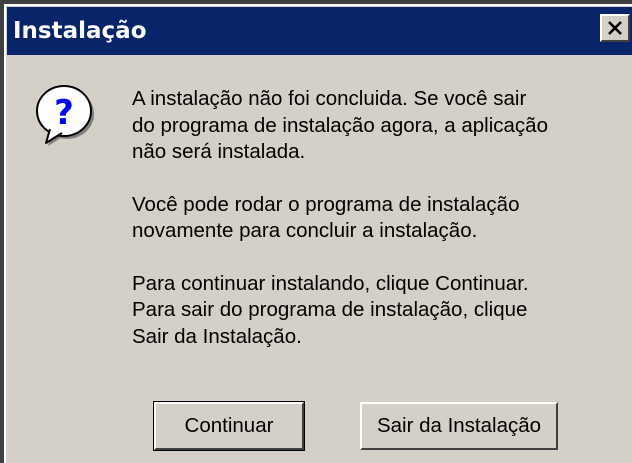 Image resolution: width=632 pixels, height=463 pixels. What do you see at coordinates (80, 31) in the screenshot?
I see `window-title: Instalação` at bounding box center [80, 31].